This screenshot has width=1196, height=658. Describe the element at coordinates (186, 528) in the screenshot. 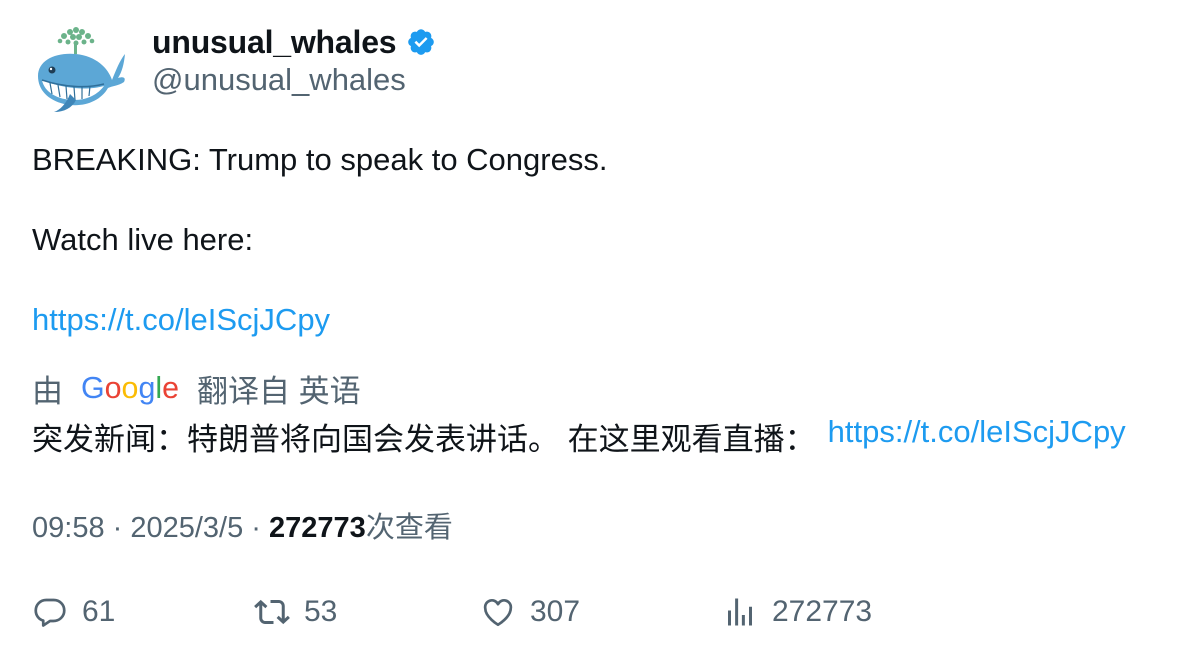

I see `tweet-date: 2025/3/5` at that location.